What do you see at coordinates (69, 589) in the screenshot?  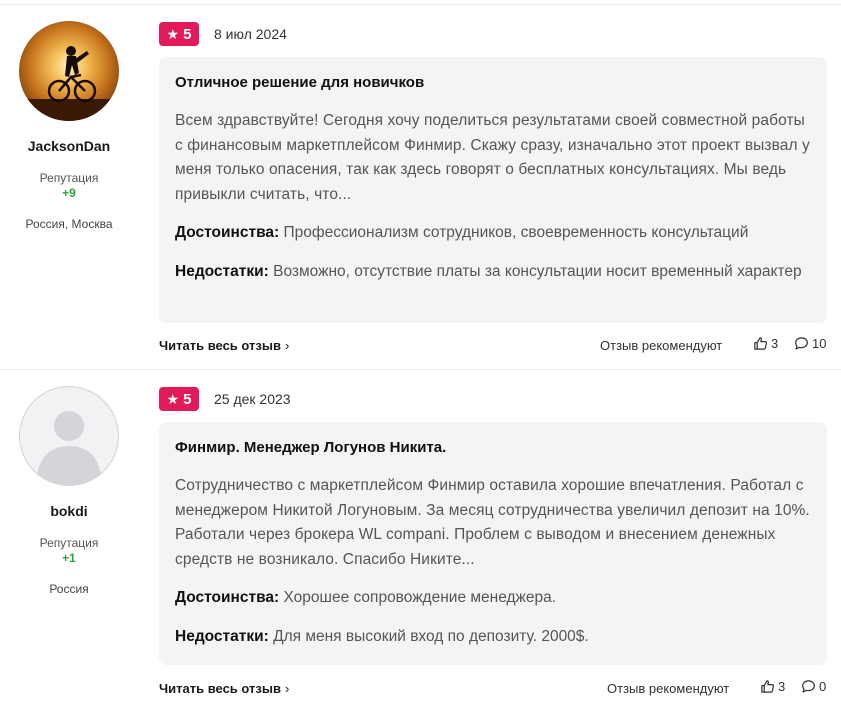 I see `author-location: Россия` at bounding box center [69, 589].